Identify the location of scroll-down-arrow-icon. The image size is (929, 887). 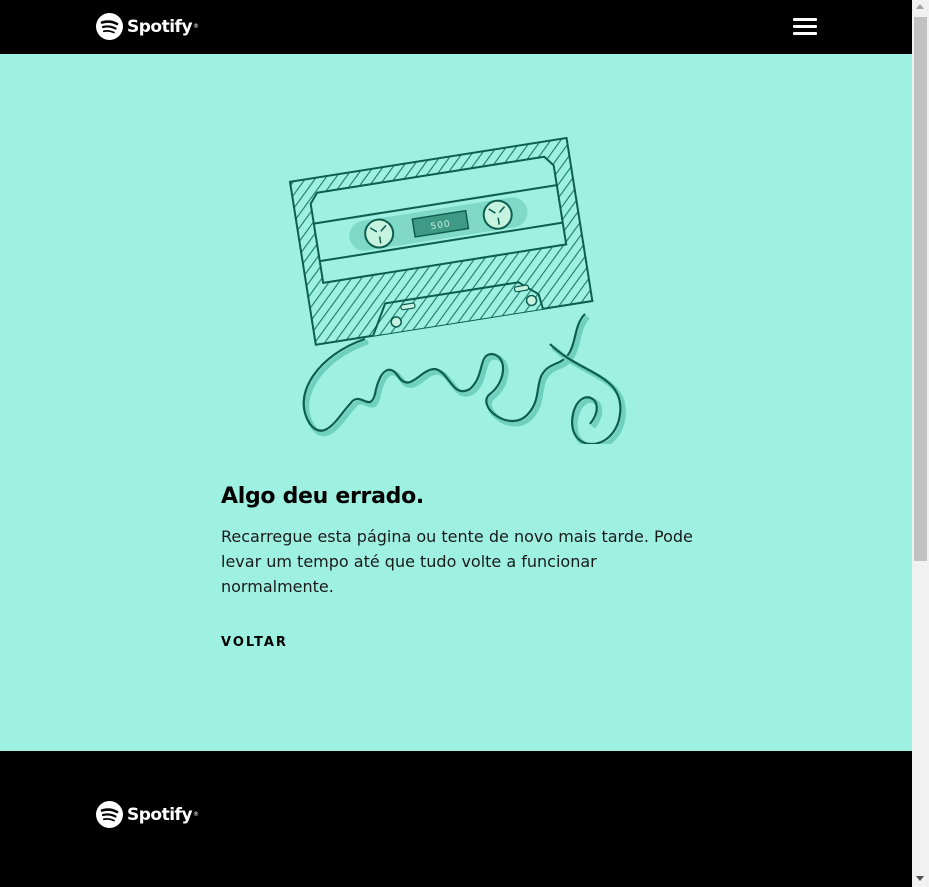
(920, 878).